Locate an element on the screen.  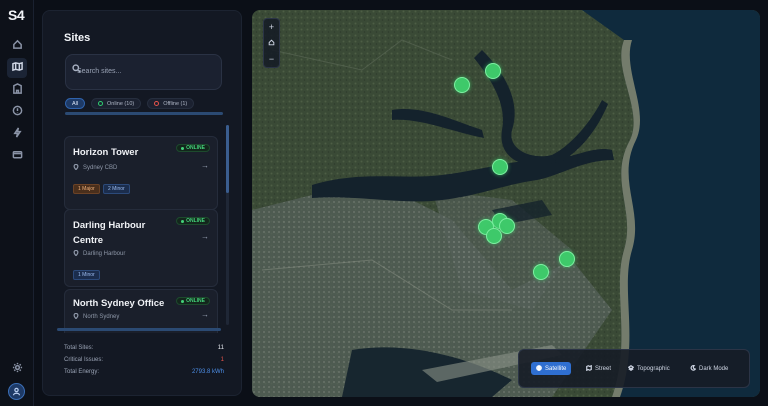
alert-icon is located at coordinates (17, 112).